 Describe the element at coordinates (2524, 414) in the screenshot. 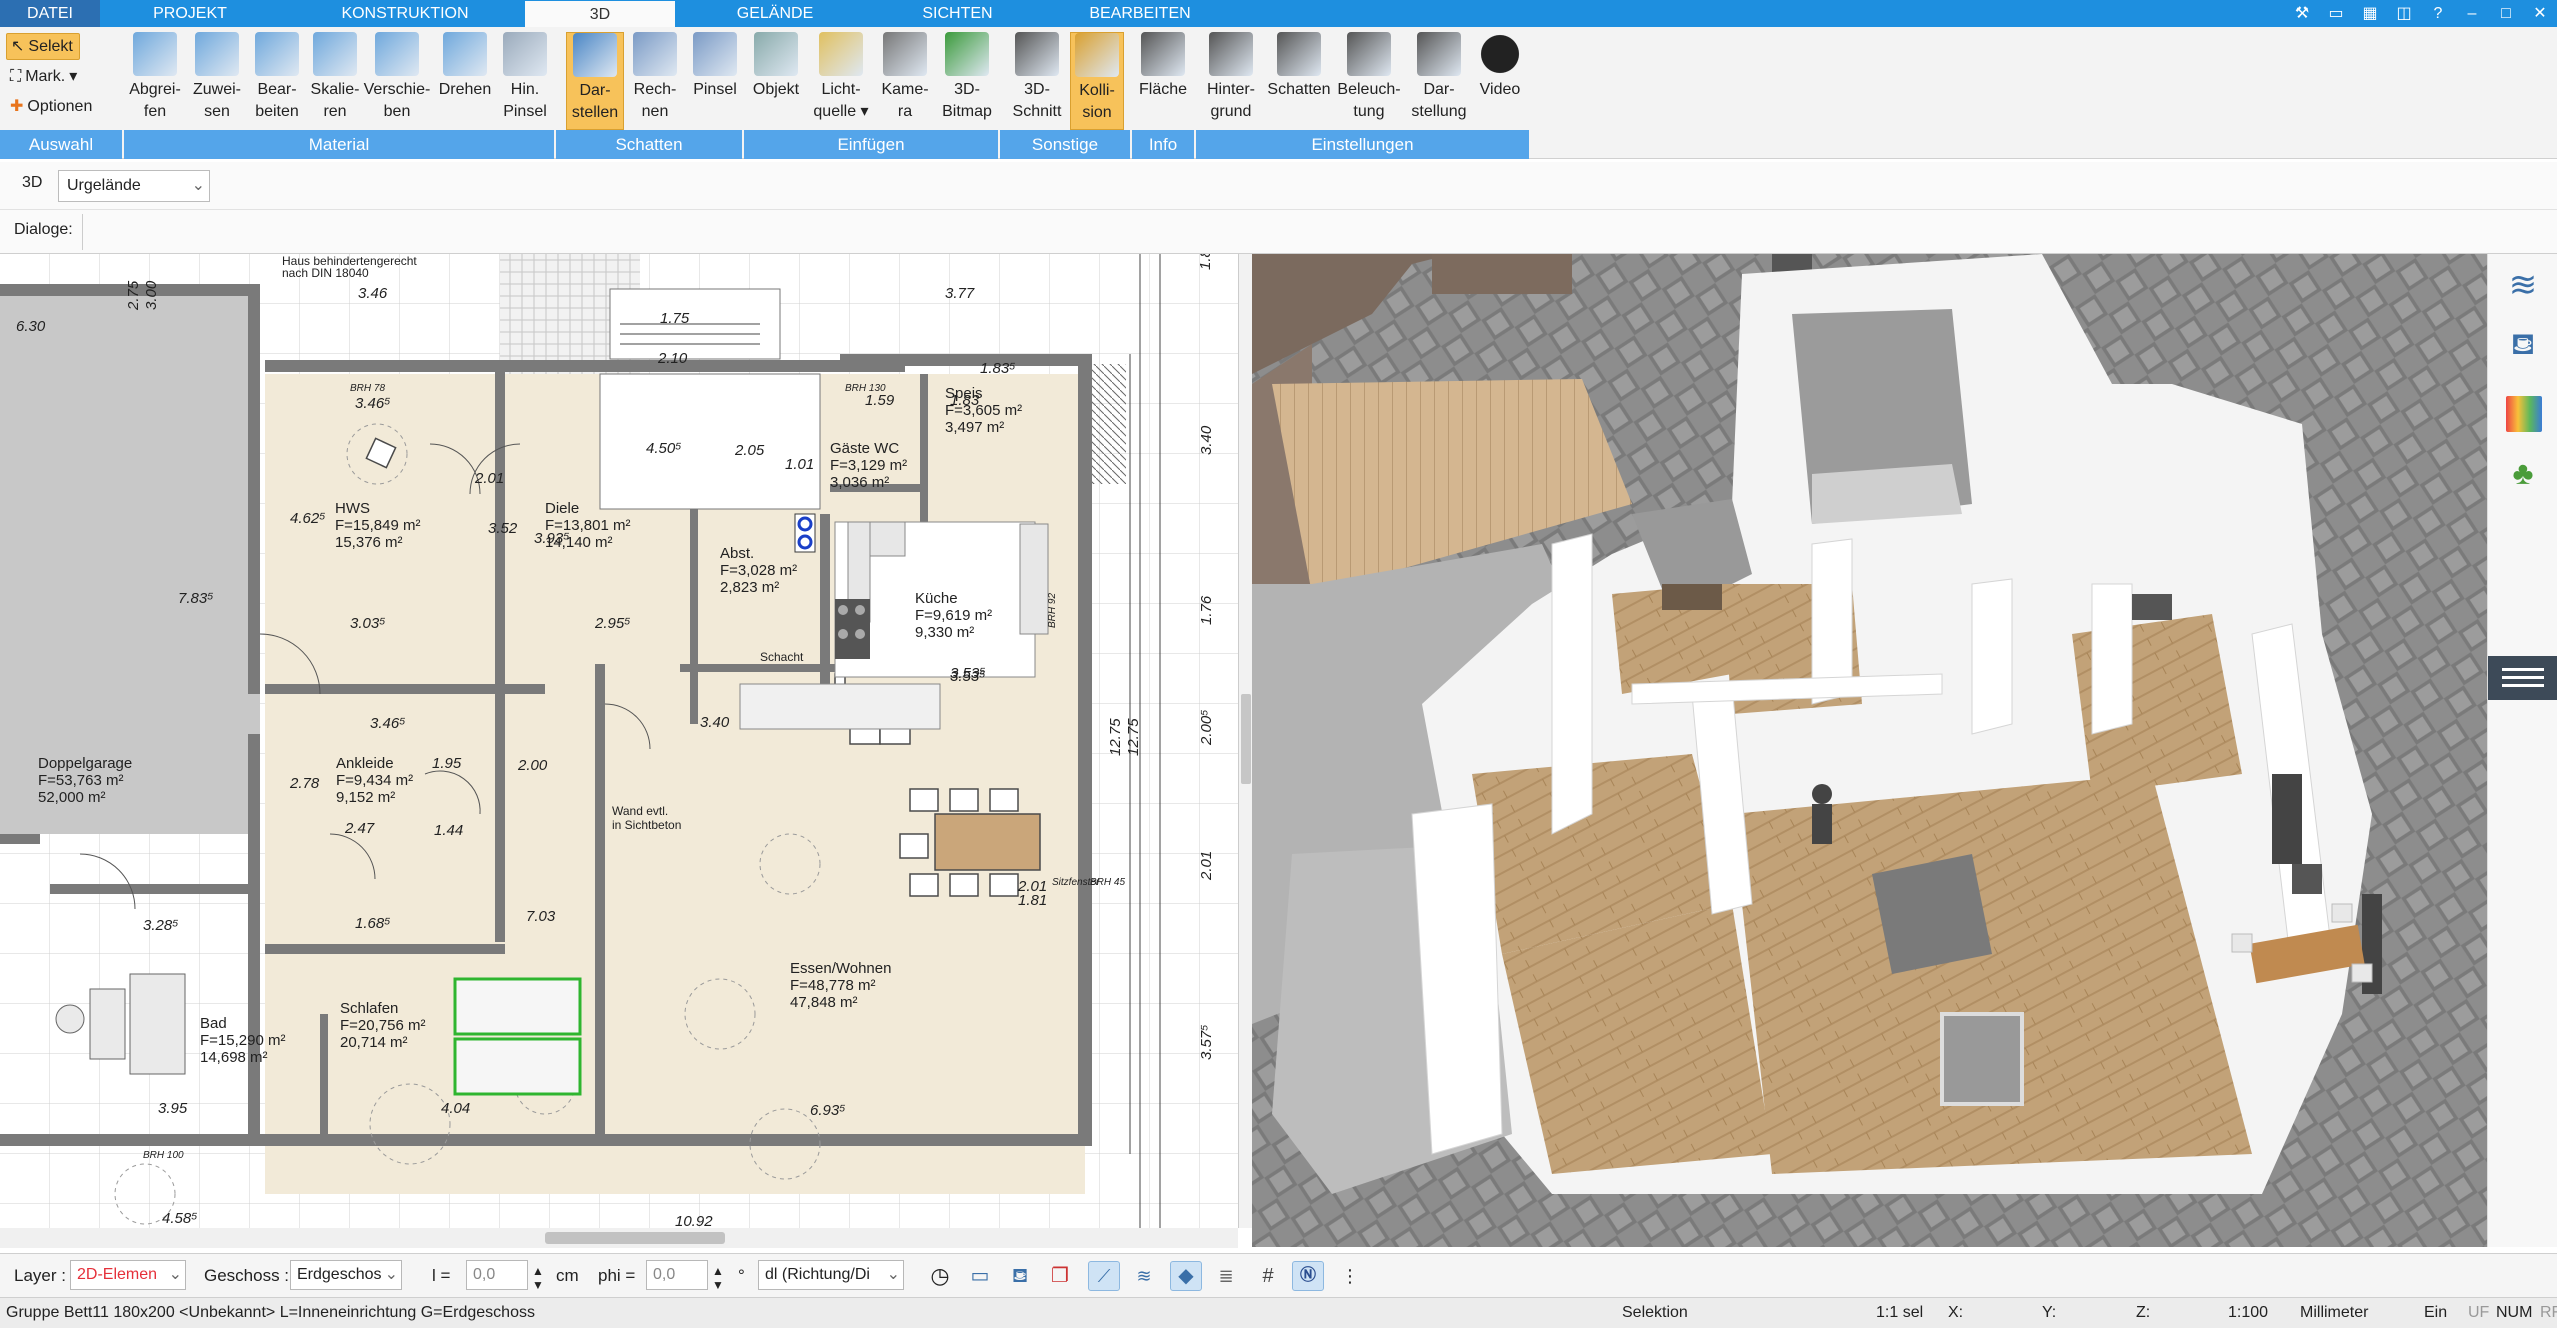

I see `materials-icon` at that location.